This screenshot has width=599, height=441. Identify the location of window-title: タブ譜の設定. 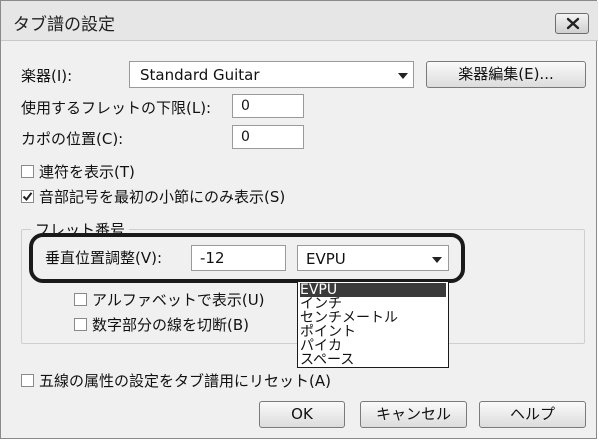
(64, 25).